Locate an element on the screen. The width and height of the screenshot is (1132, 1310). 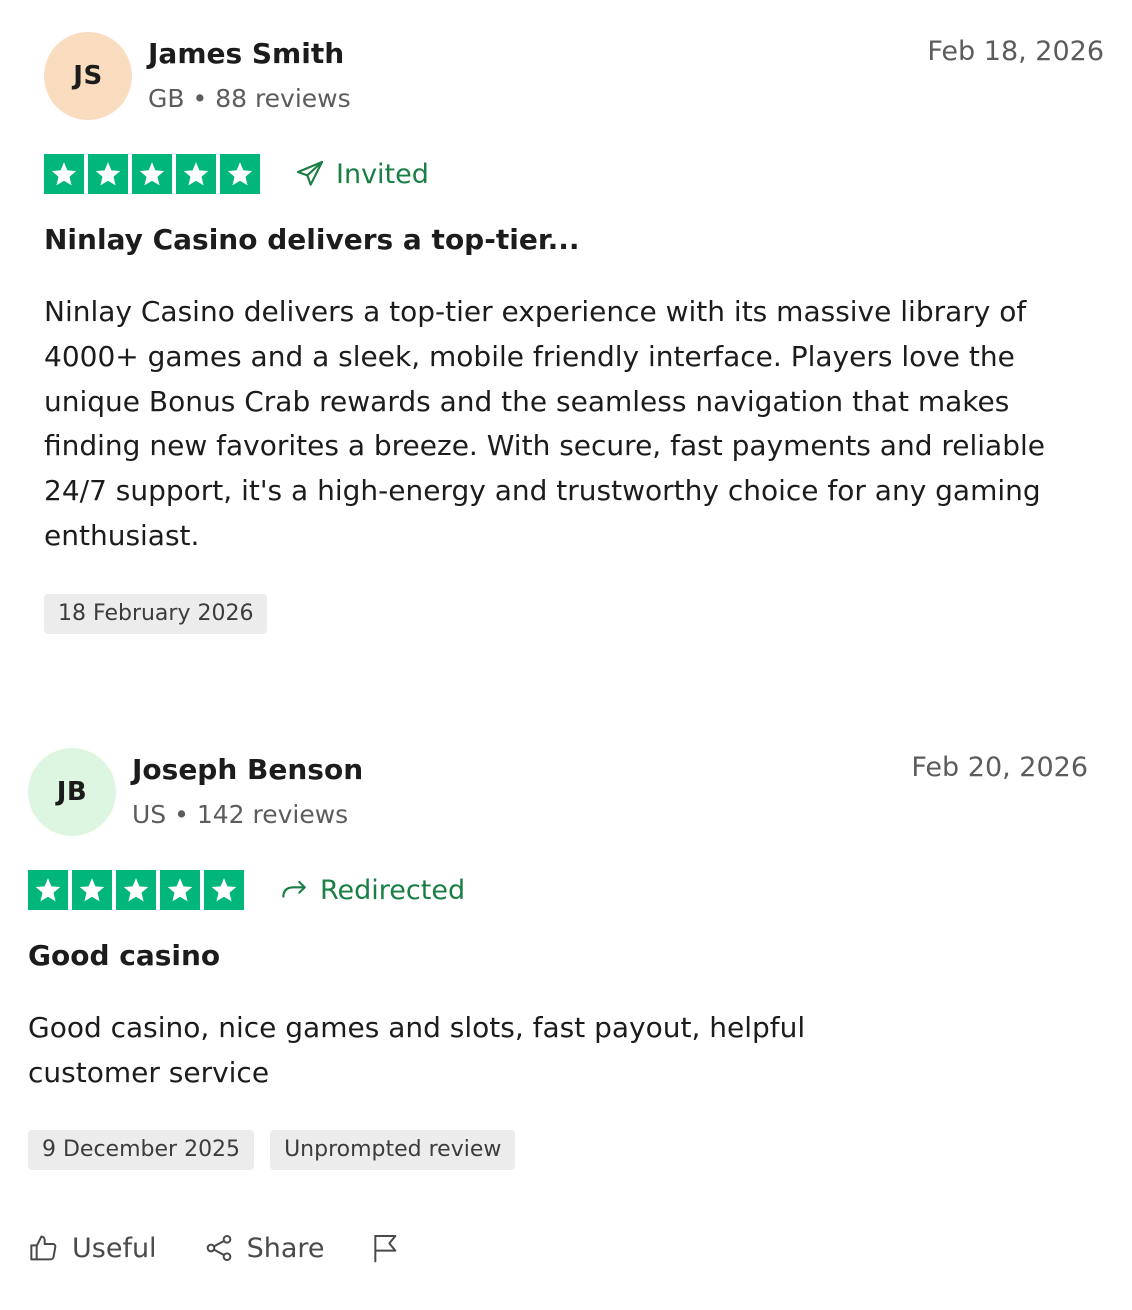
reviewer-meta: GB • 88 reviews is located at coordinates (249, 99).